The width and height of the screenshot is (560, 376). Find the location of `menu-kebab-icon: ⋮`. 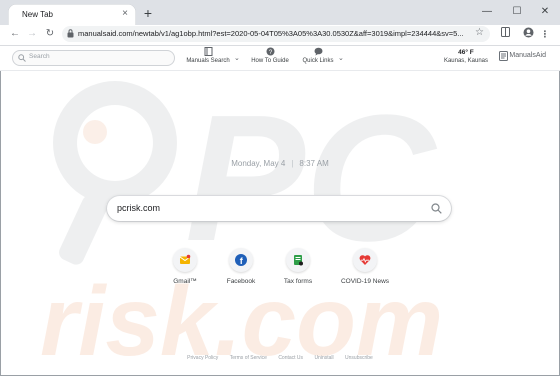

menu-kebab-icon: ⋮ is located at coordinates (545, 34).